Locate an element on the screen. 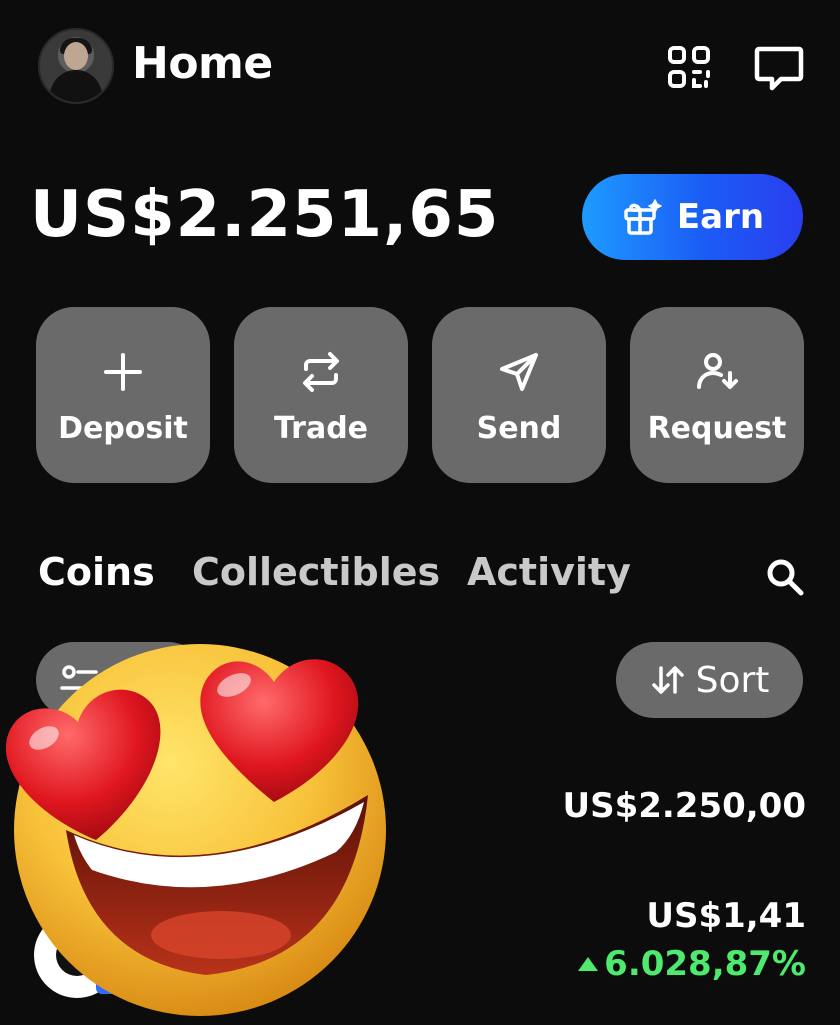 Image resolution: width=840 pixels, height=1025 pixels. tab-collectibles: Collectibles is located at coordinates (316, 572).